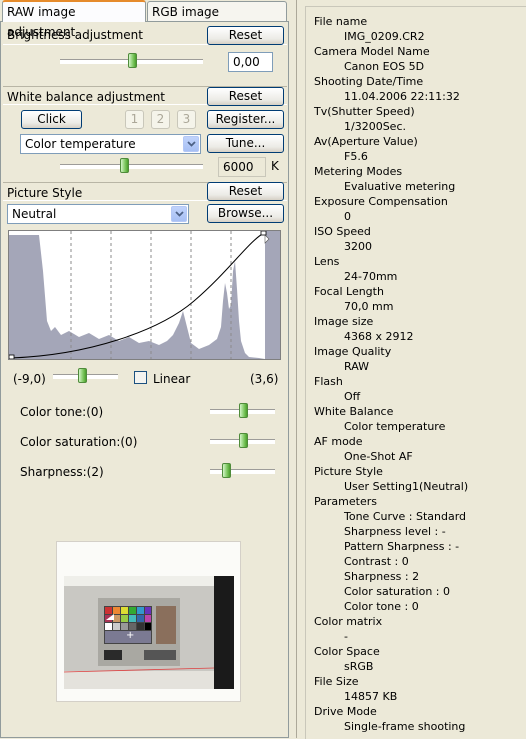 This screenshot has height=739, width=526. Describe the element at coordinates (375, 126) in the screenshot. I see `info-value: 1/3200Sec.` at that location.